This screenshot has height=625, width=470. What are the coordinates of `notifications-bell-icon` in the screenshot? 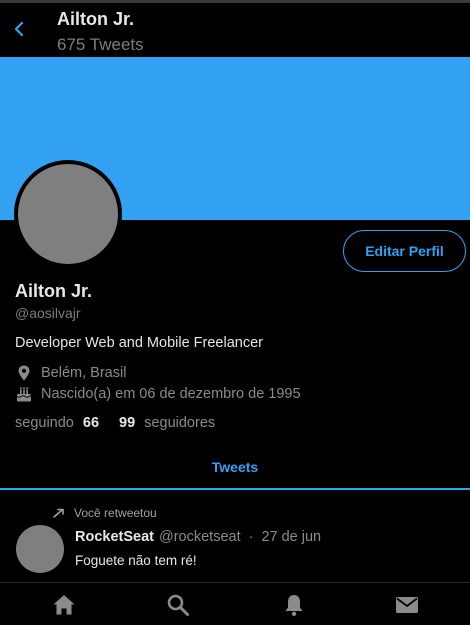 It's located at (294, 605).